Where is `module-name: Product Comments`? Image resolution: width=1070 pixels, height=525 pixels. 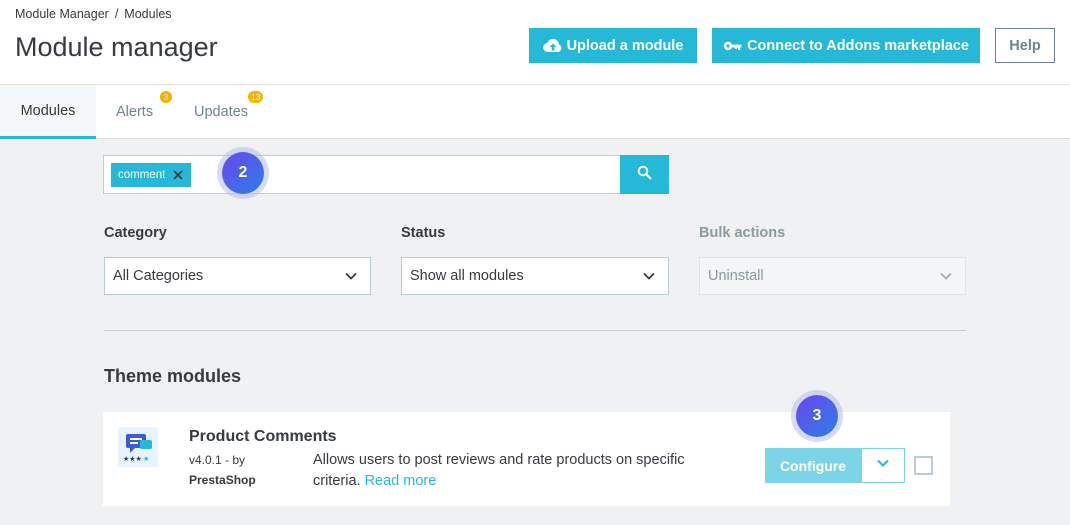 module-name: Product Comments is located at coordinates (263, 436).